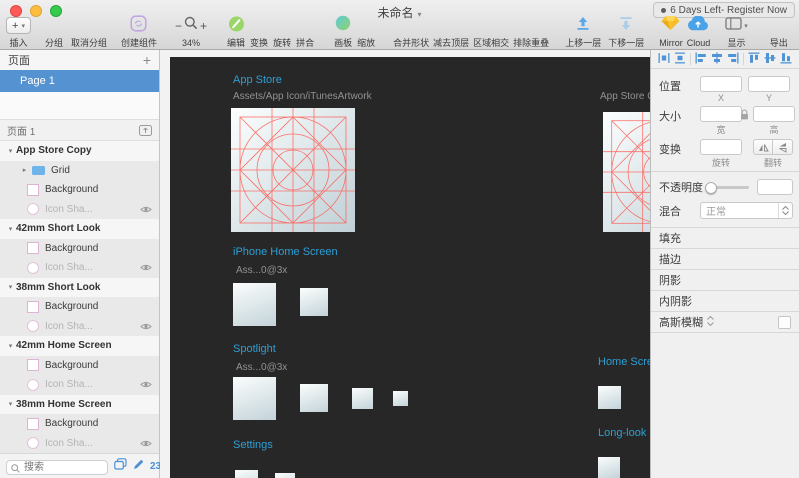 The width and height of the screenshot is (799, 478). What do you see at coordinates (79, 346) in the screenshot?
I see `layer-row-artboard: ▾ 42mm Home Screen` at bounding box center [79, 346].